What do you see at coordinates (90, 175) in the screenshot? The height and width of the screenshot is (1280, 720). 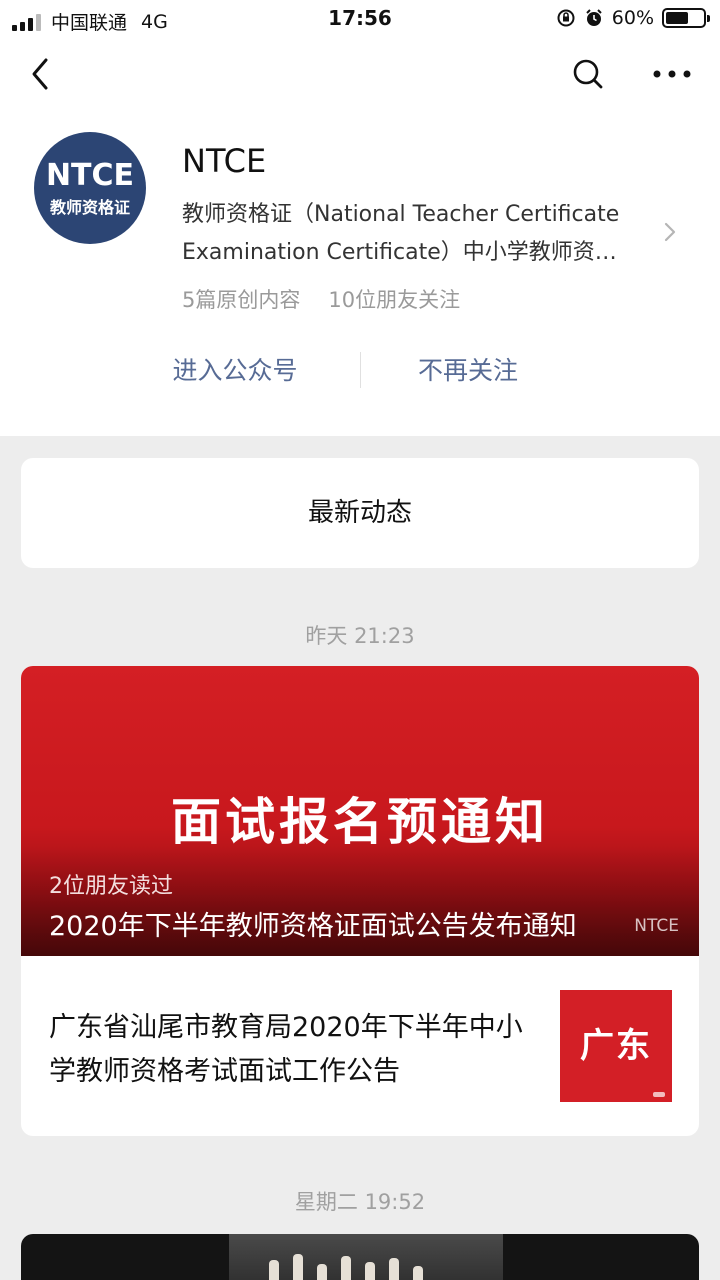 I see `avatar-title: NTCE` at bounding box center [90, 175].